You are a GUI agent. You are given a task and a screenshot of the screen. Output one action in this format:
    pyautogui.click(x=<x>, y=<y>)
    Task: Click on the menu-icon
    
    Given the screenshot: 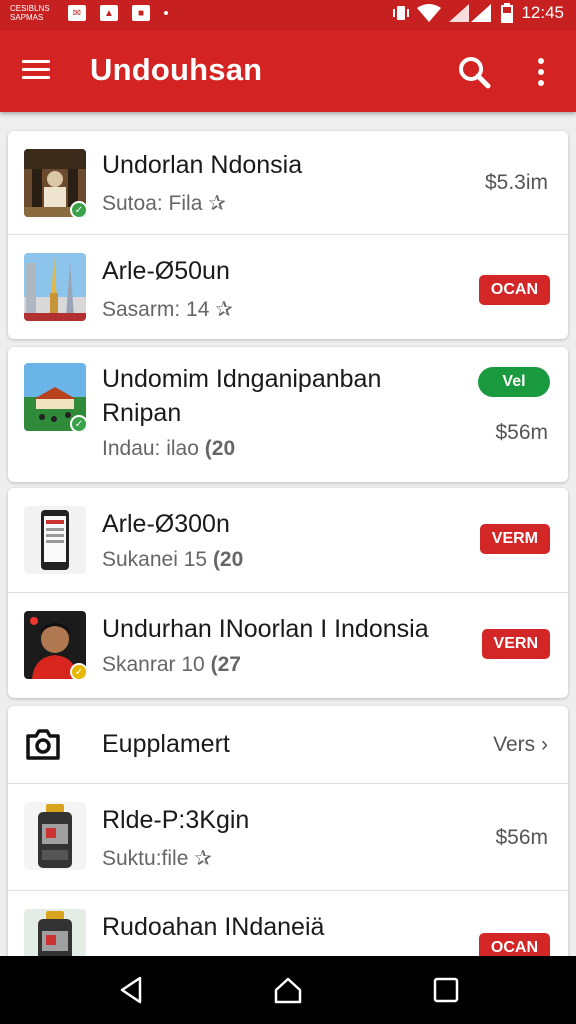 What is the action you would take?
    pyautogui.click(x=38, y=71)
    